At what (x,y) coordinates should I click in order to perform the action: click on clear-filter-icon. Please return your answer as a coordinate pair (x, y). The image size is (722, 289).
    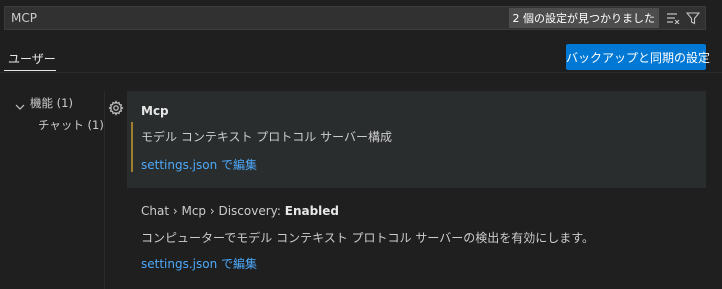
    Looking at the image, I should click on (673, 18).